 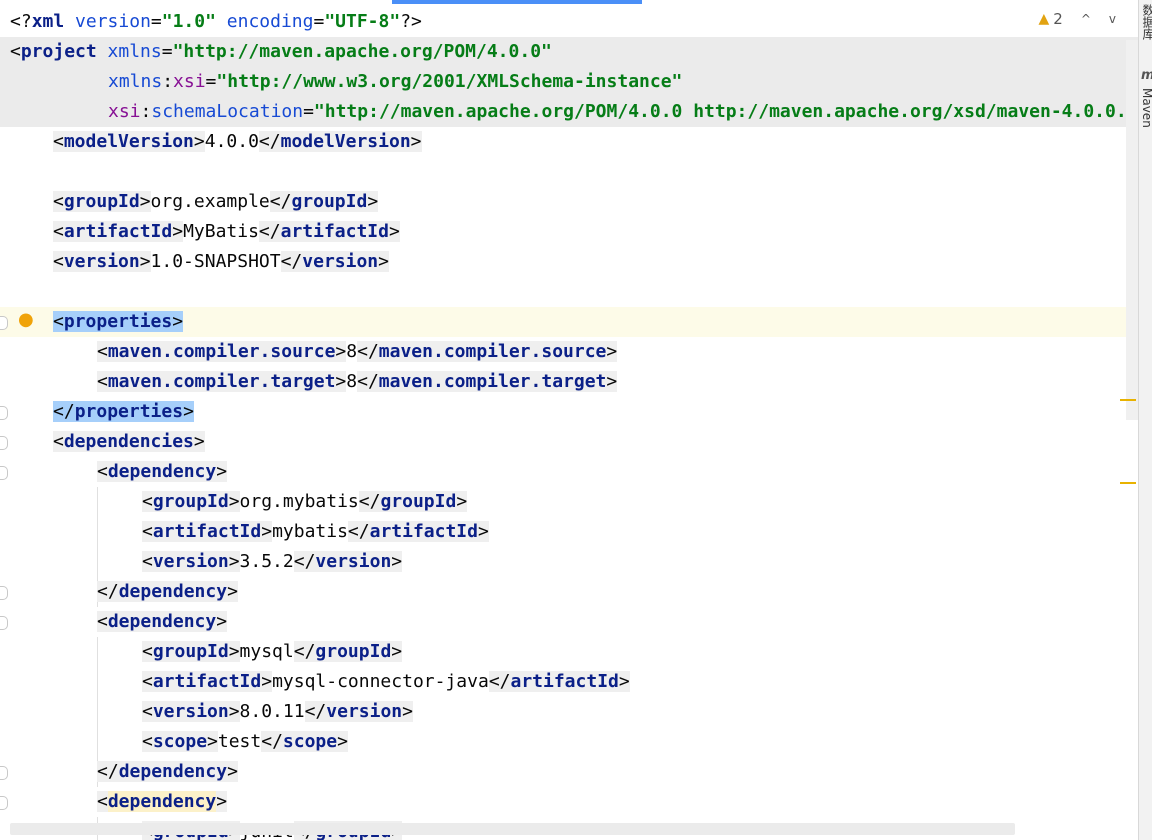 I want to click on lightbulb-icon: ●, so click(x=28, y=320).